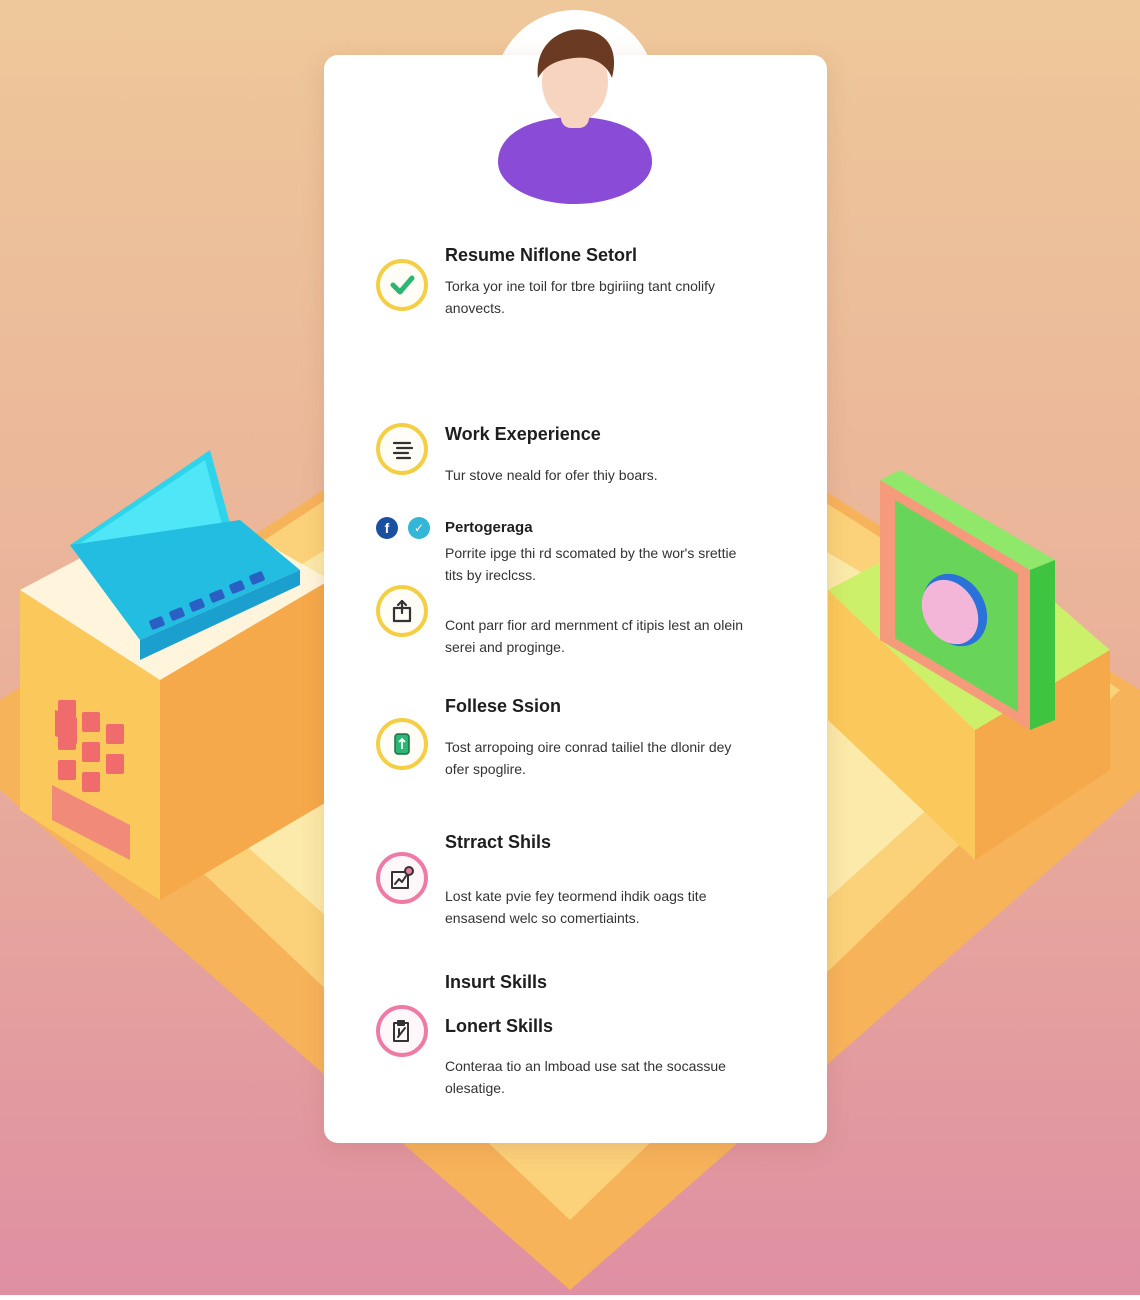  I want to click on avatar-icon, so click(575, 116).